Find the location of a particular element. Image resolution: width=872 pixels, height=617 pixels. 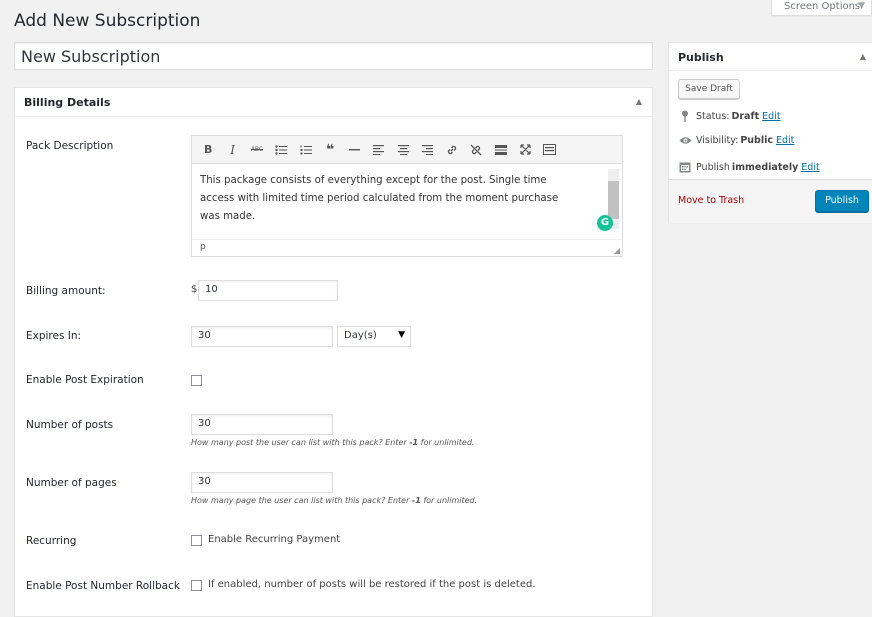

horizontal-line-icon is located at coordinates (354, 150).